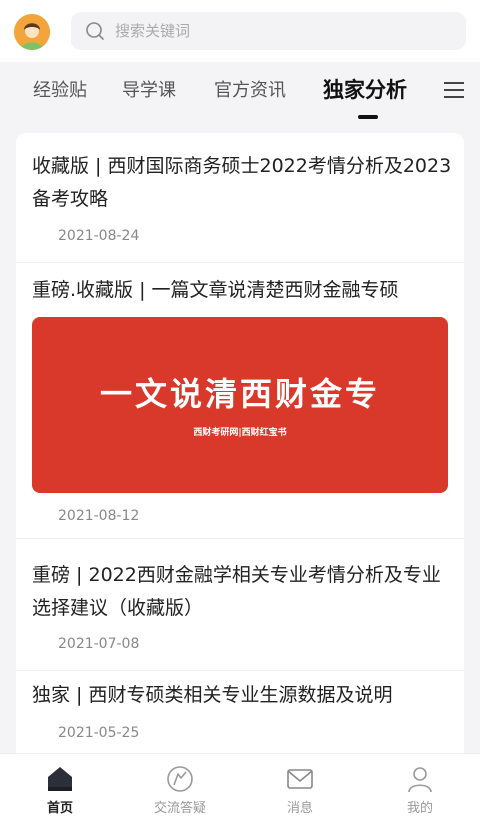 The image size is (480, 819). Describe the element at coordinates (242, 183) in the screenshot. I see `article-title: 收藏版 | 西财国际商务硕士2022考情分析及2023备考攻略` at that location.